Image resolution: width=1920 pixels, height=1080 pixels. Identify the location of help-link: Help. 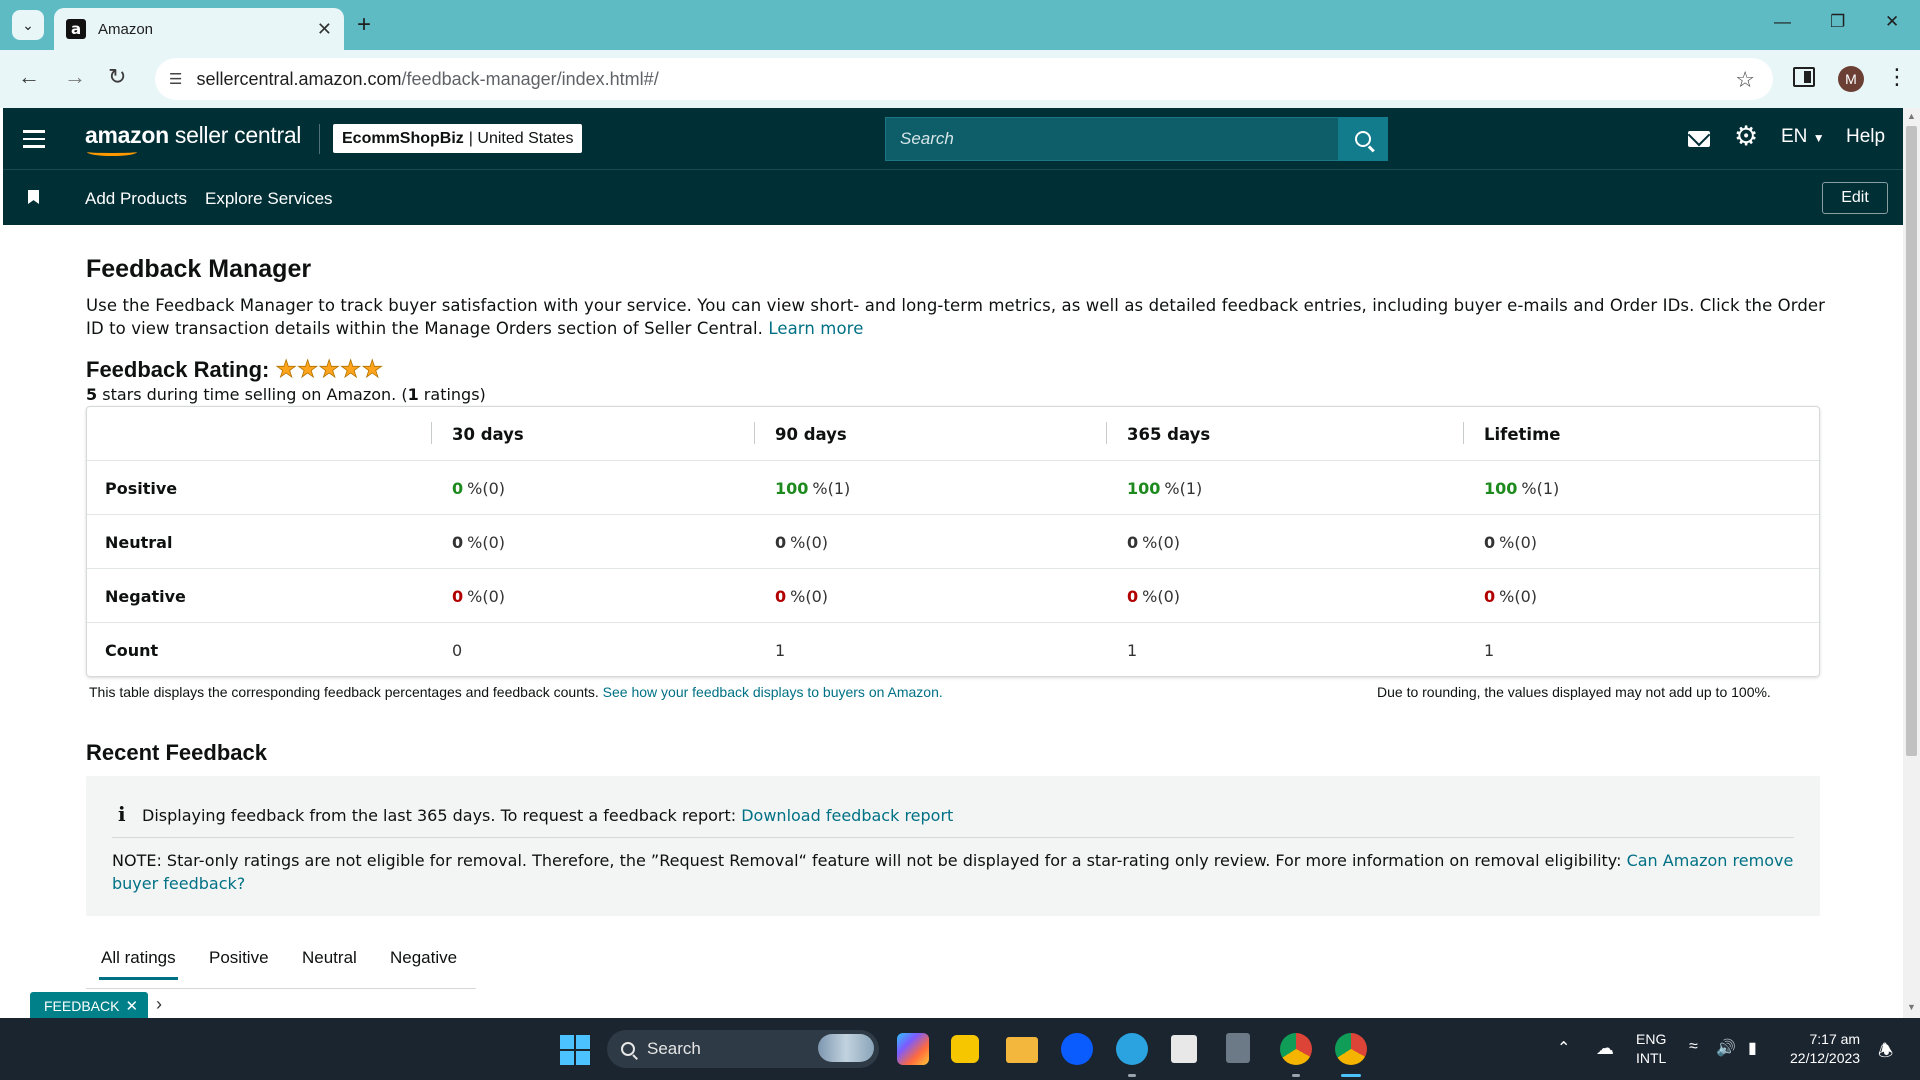
(1865, 137).